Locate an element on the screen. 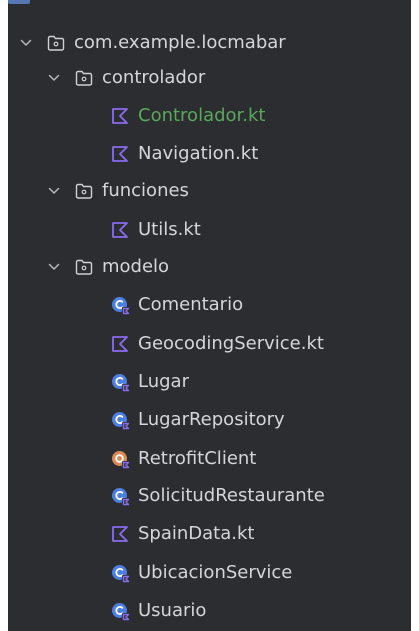 This screenshot has width=419, height=631. tree-node-com-example-locmabar: com.example.locmabar is located at coordinates (209, 43).